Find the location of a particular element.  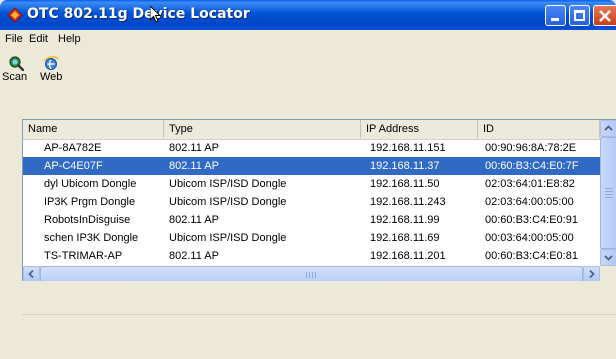

scroll-up-button is located at coordinates (608, 128).